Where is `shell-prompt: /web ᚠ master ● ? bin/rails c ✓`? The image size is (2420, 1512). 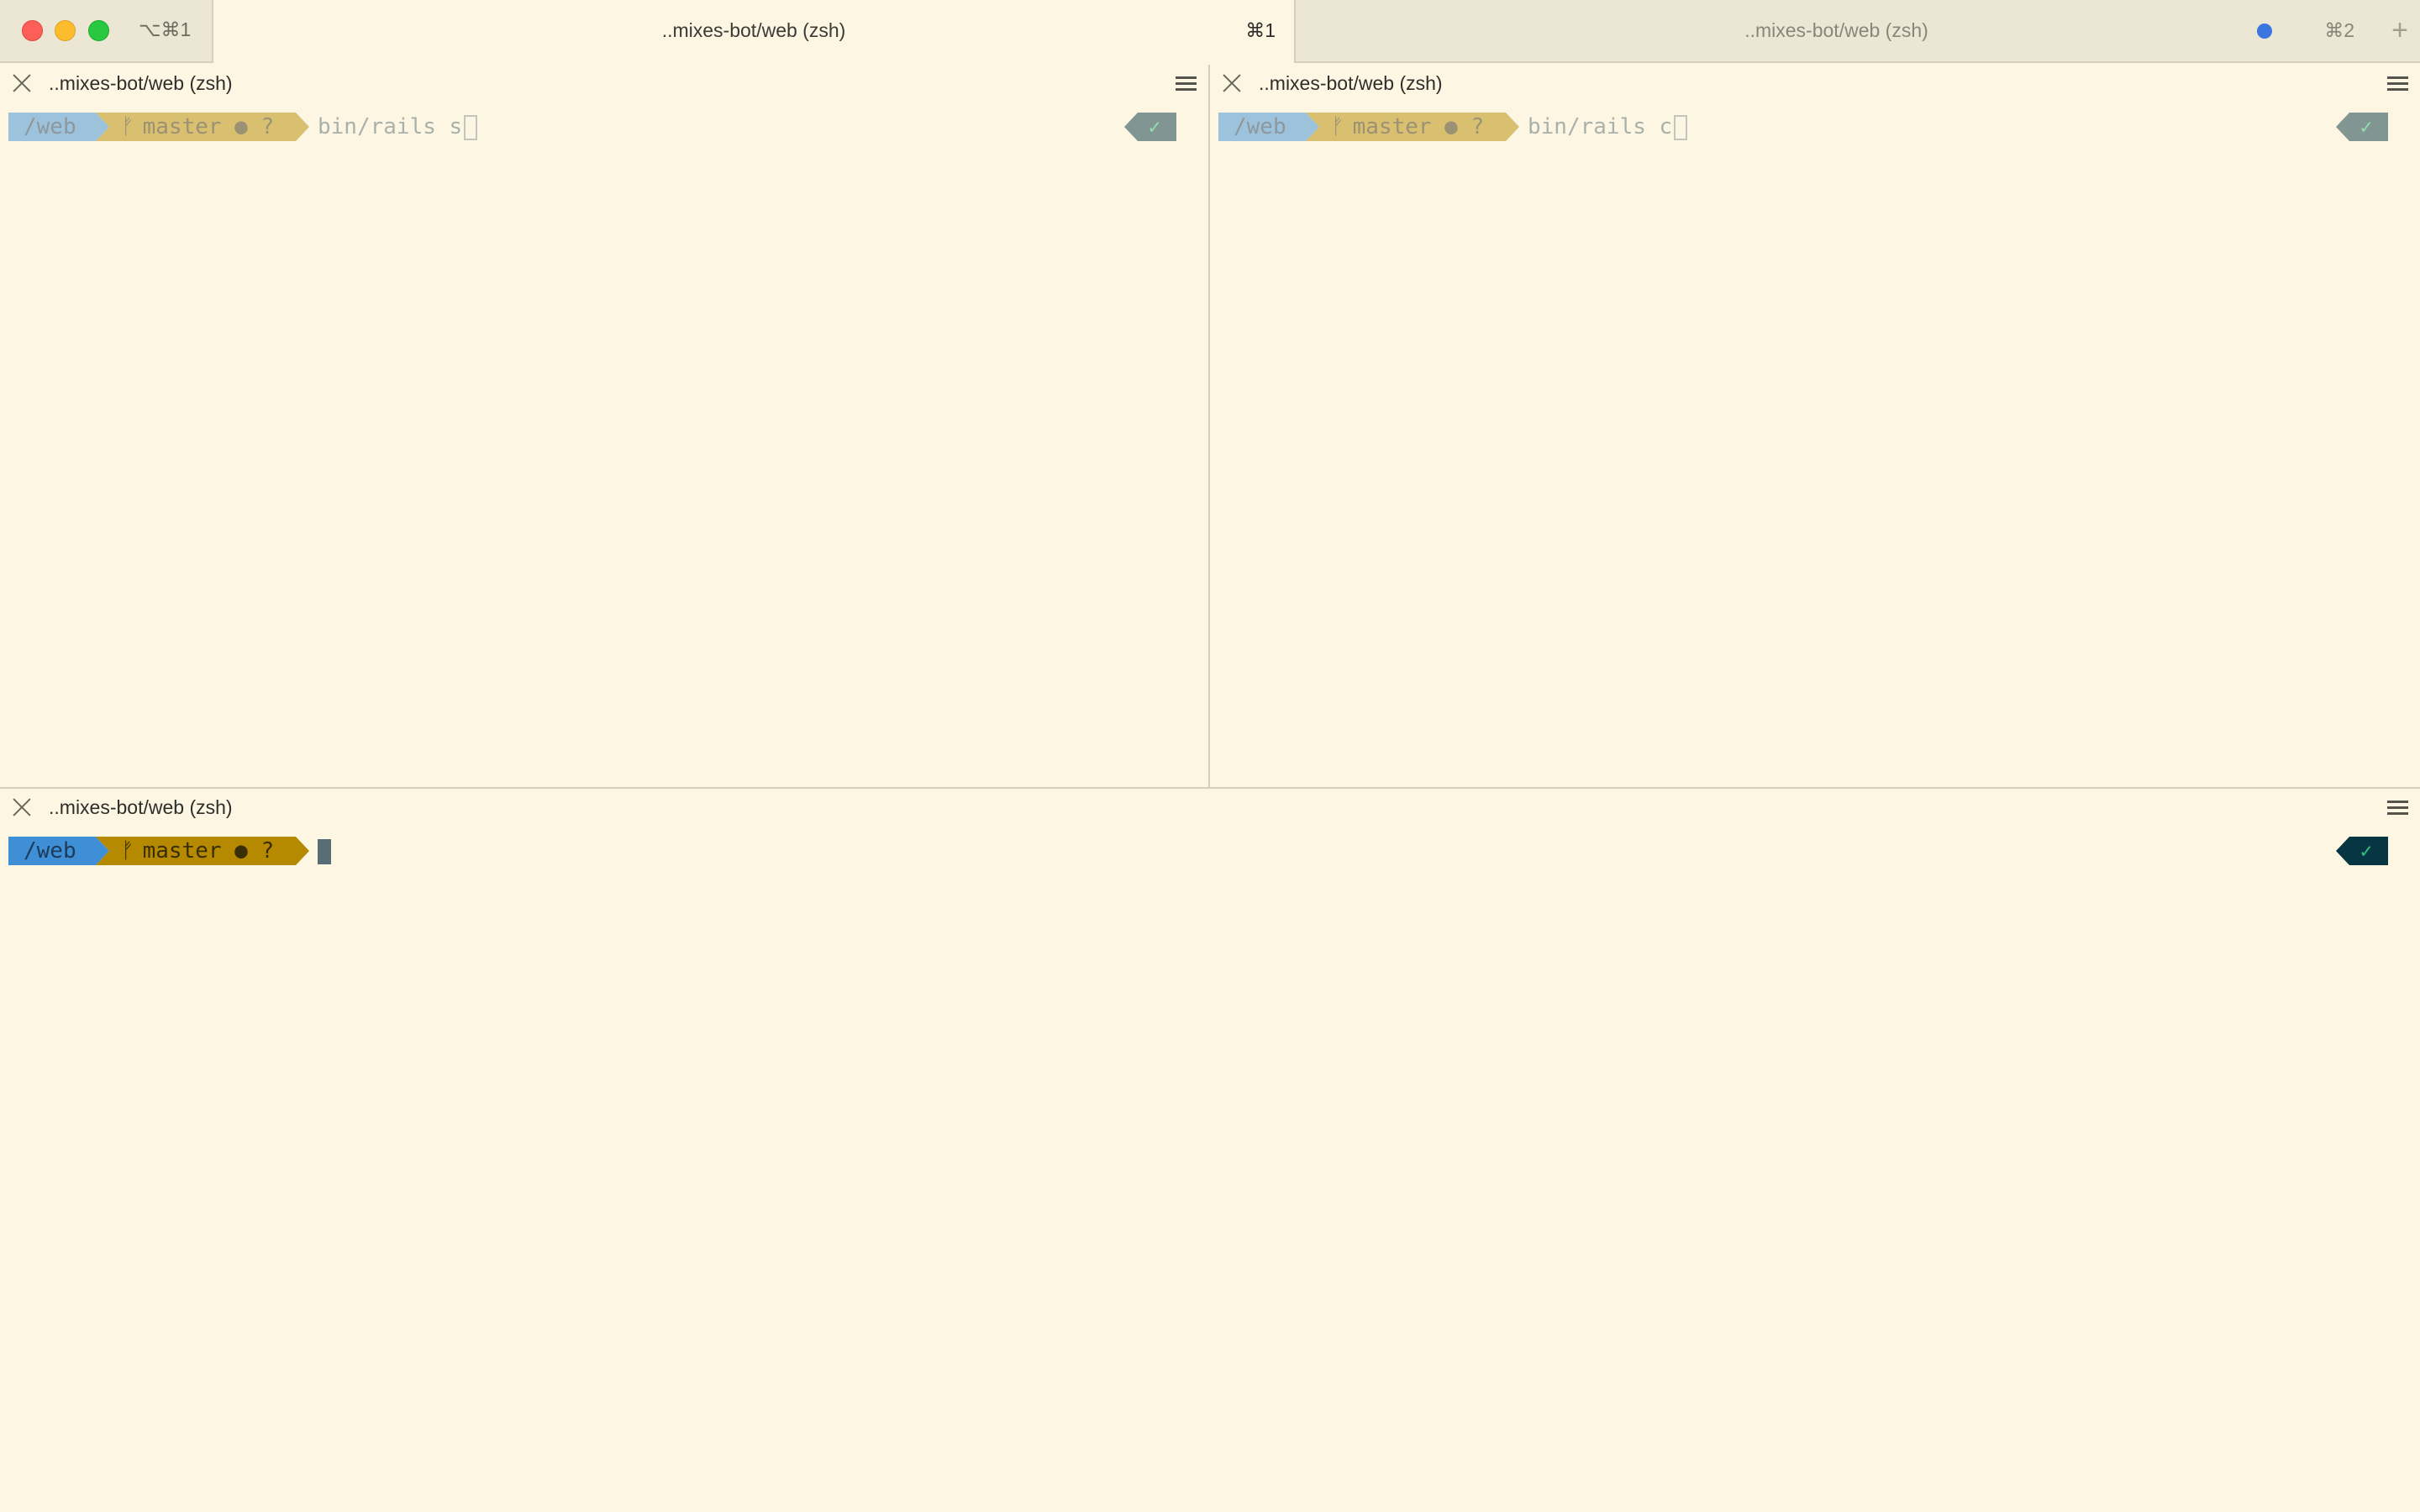
shell-prompt: /web ᚠ master ● ? bin/rails c ✓ is located at coordinates (1819, 127).